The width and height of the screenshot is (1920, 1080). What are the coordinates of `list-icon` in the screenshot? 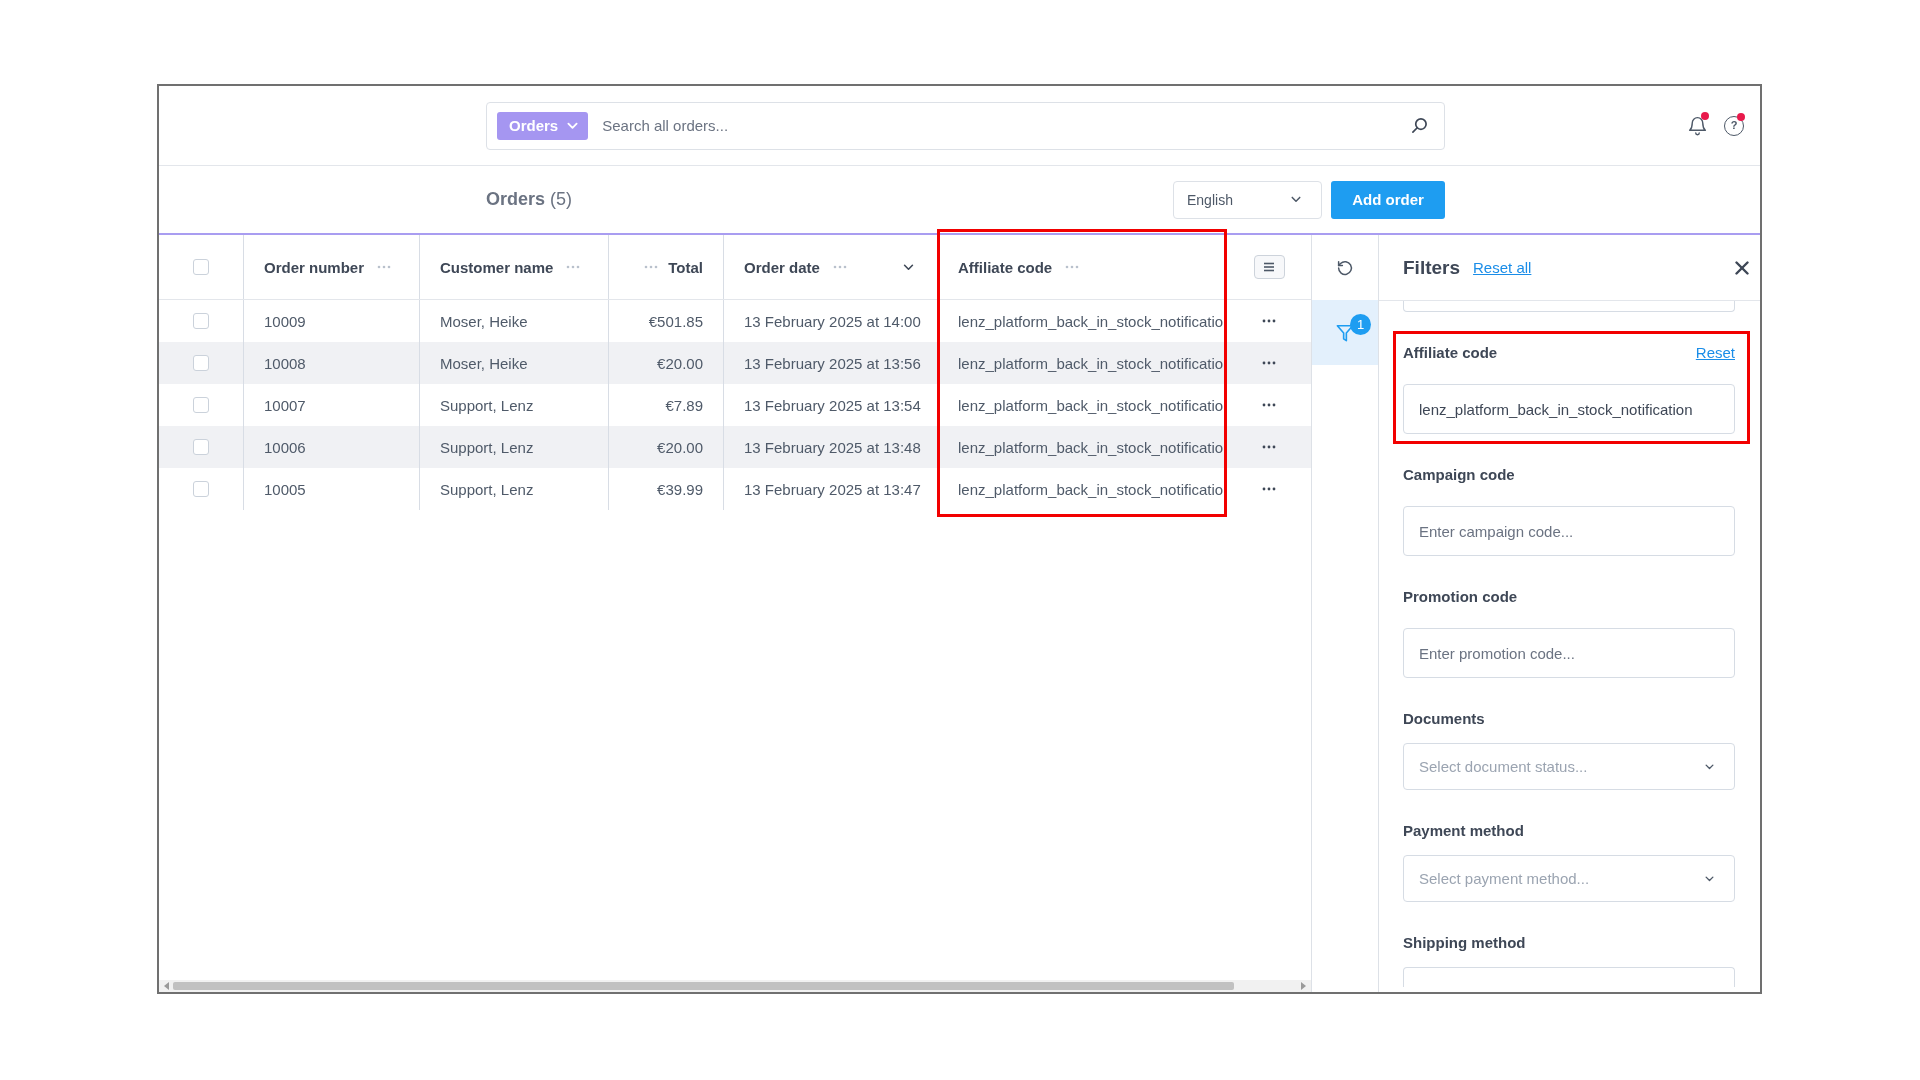 It's located at (1269, 267).